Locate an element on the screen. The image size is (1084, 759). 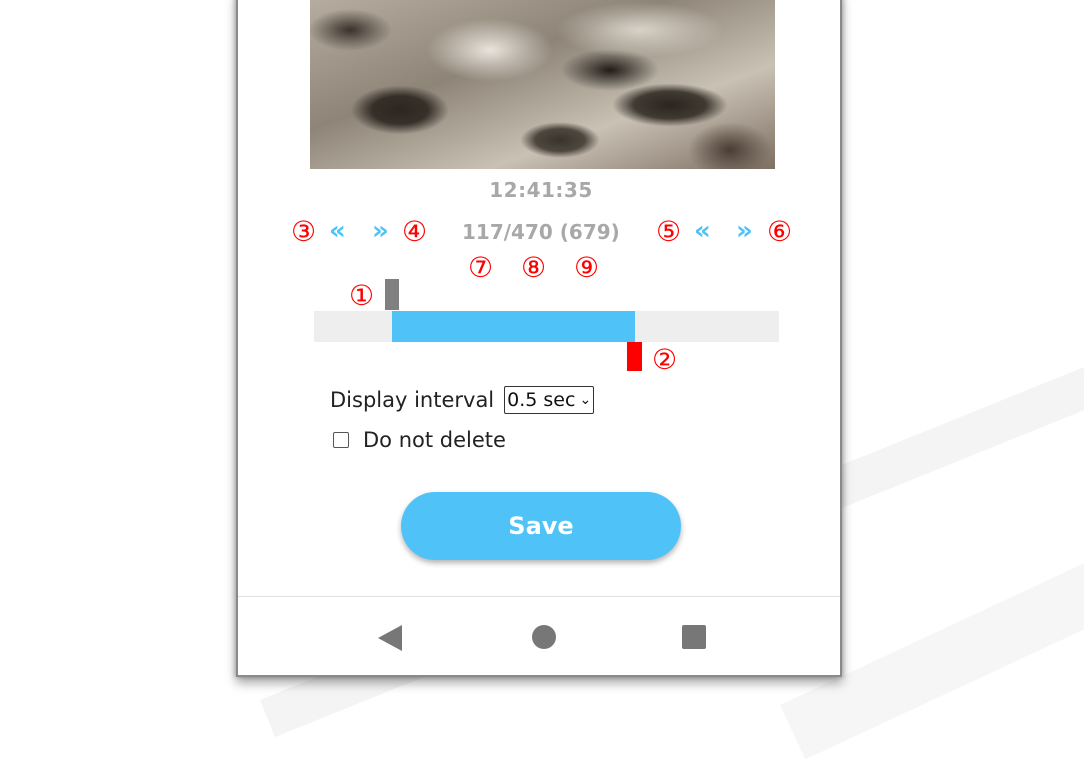
system-navigation-bar is located at coordinates (539, 635).